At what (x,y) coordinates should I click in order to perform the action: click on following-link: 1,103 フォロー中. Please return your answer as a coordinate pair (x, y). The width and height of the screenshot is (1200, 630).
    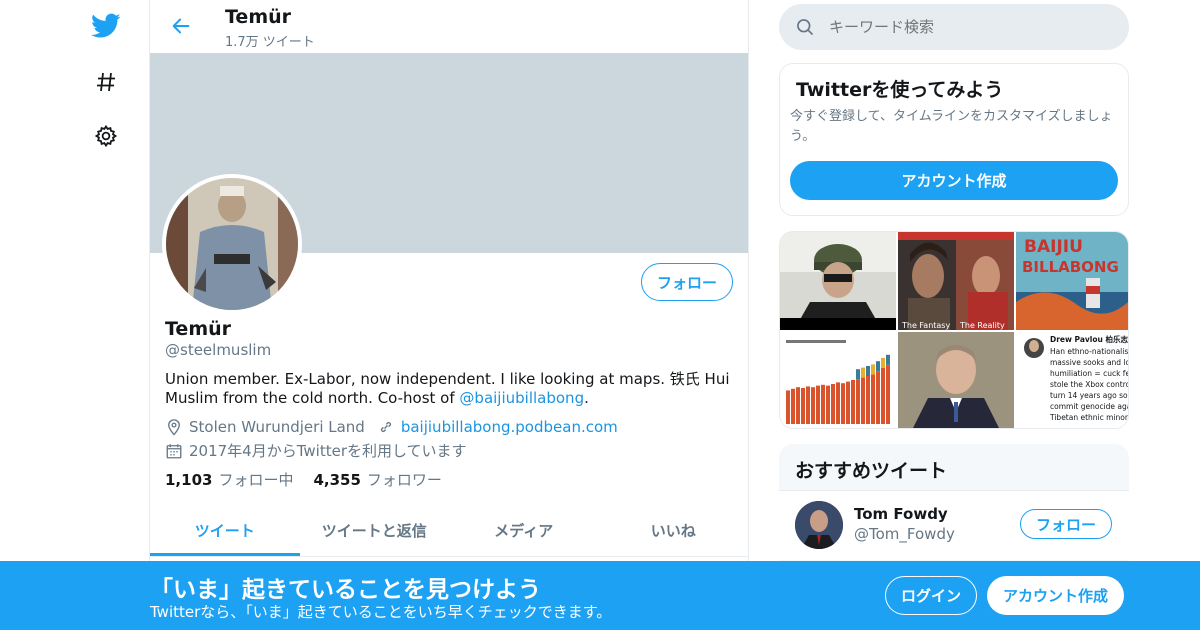
    Looking at the image, I should click on (229, 479).